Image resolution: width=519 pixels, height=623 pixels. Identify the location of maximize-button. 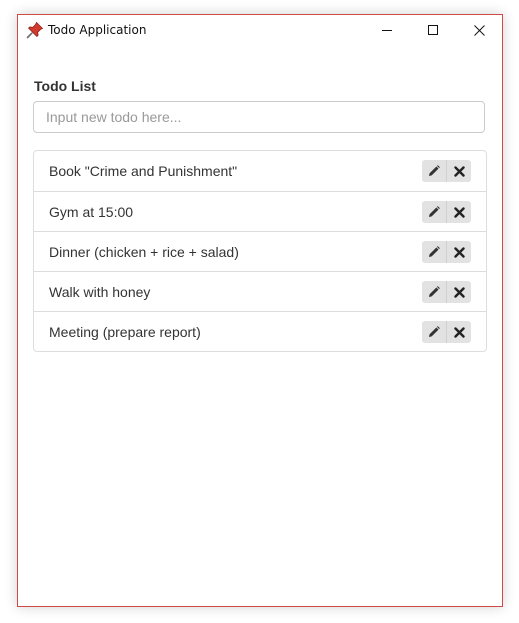
(433, 30).